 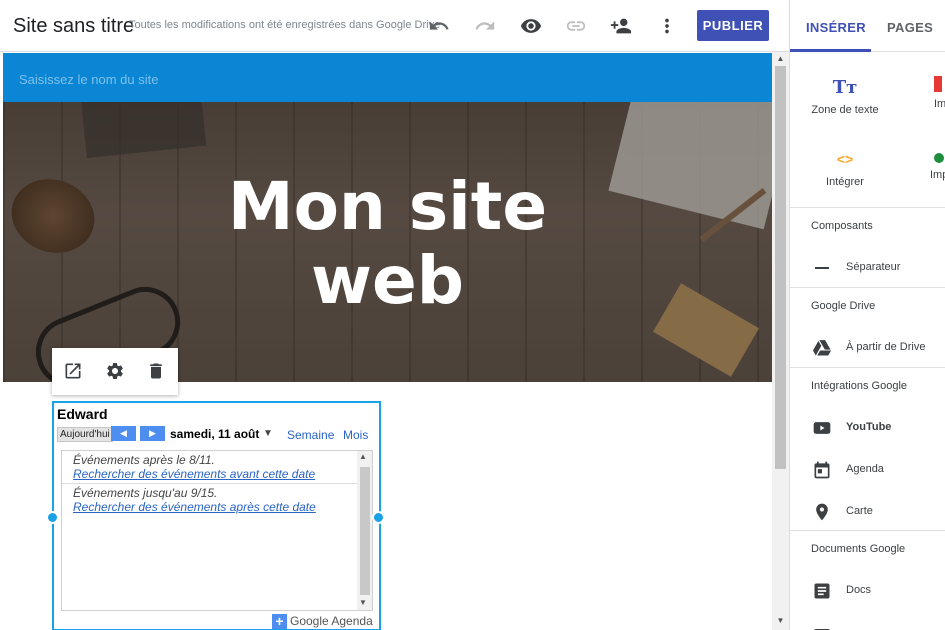 What do you see at coordinates (268, 433) in the screenshot?
I see `date-dropdown-icon: ▼` at bounding box center [268, 433].